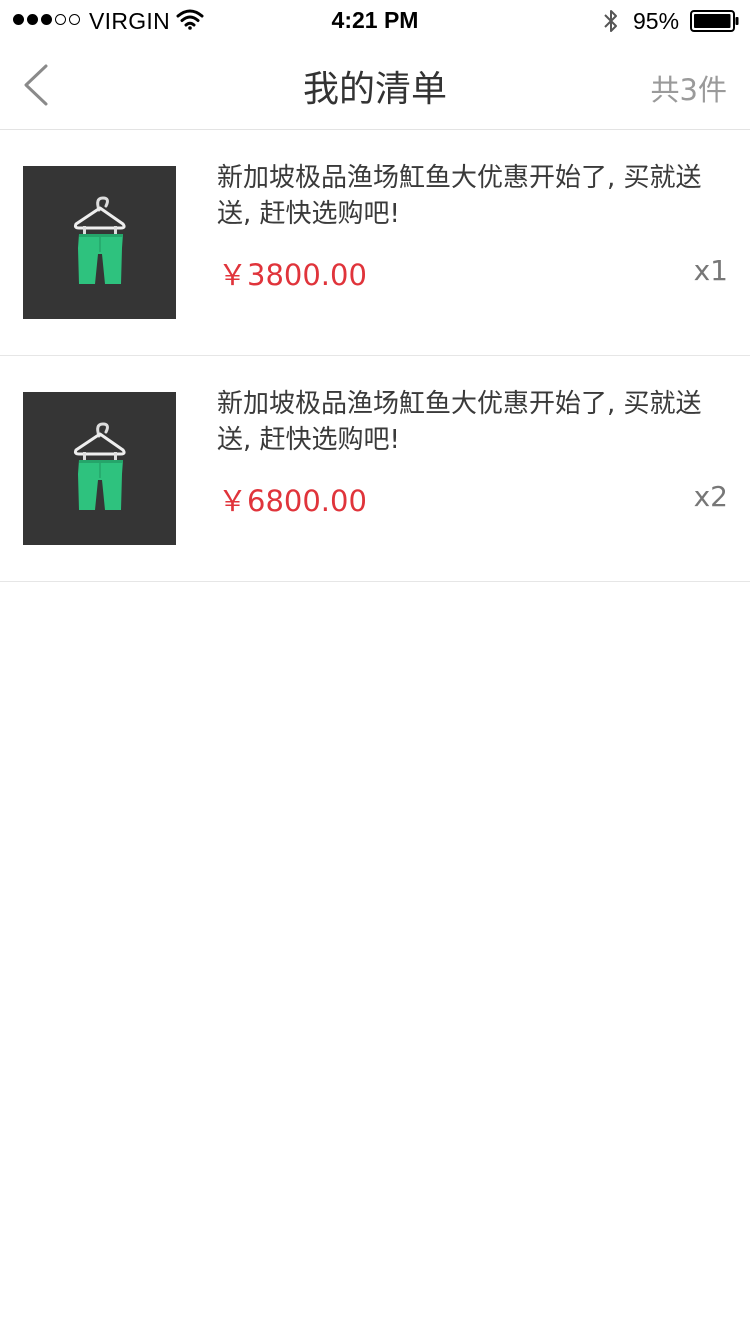  Describe the element at coordinates (688, 90) in the screenshot. I see `item-count: 共3件` at that location.